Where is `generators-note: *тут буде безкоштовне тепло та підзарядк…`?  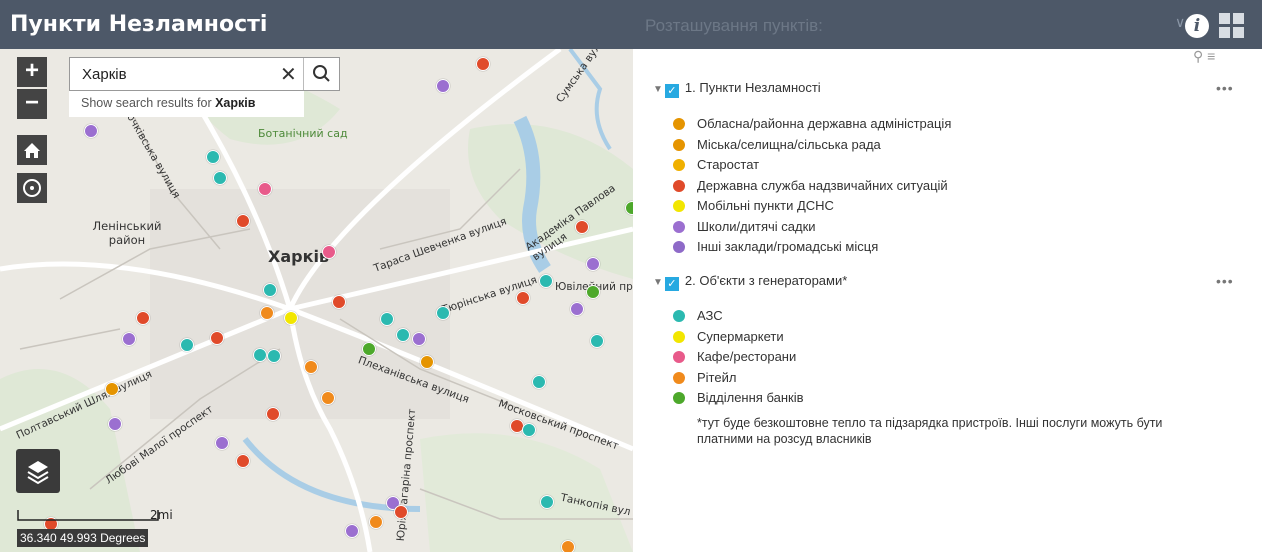 generators-note: *тут буде безкоштовне тепло та підзарядк… is located at coordinates (930, 431).